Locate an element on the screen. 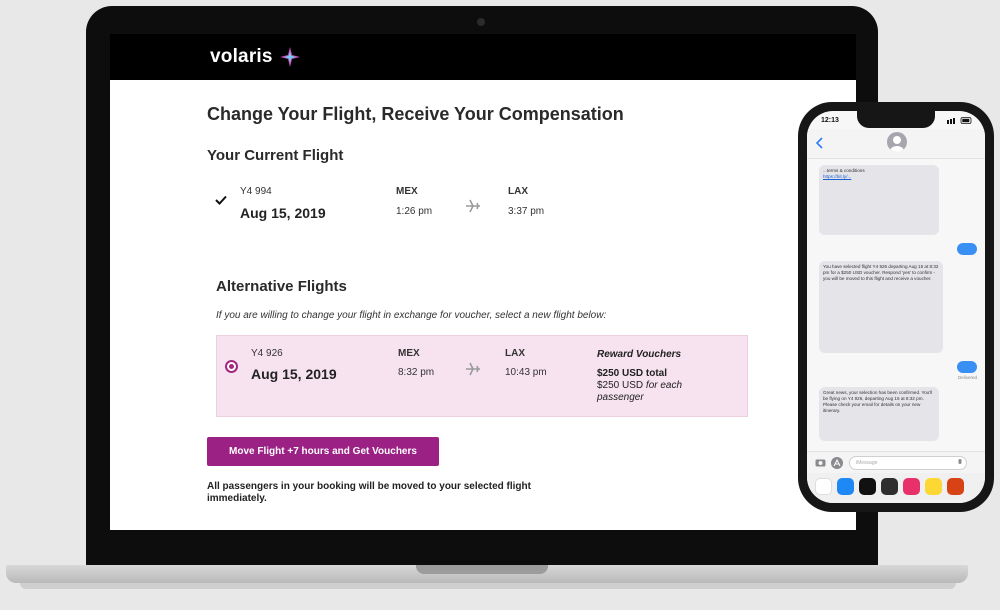 Image resolution: width=1000 pixels, height=610 pixels. laptop-shadow is located at coordinates (488, 586).